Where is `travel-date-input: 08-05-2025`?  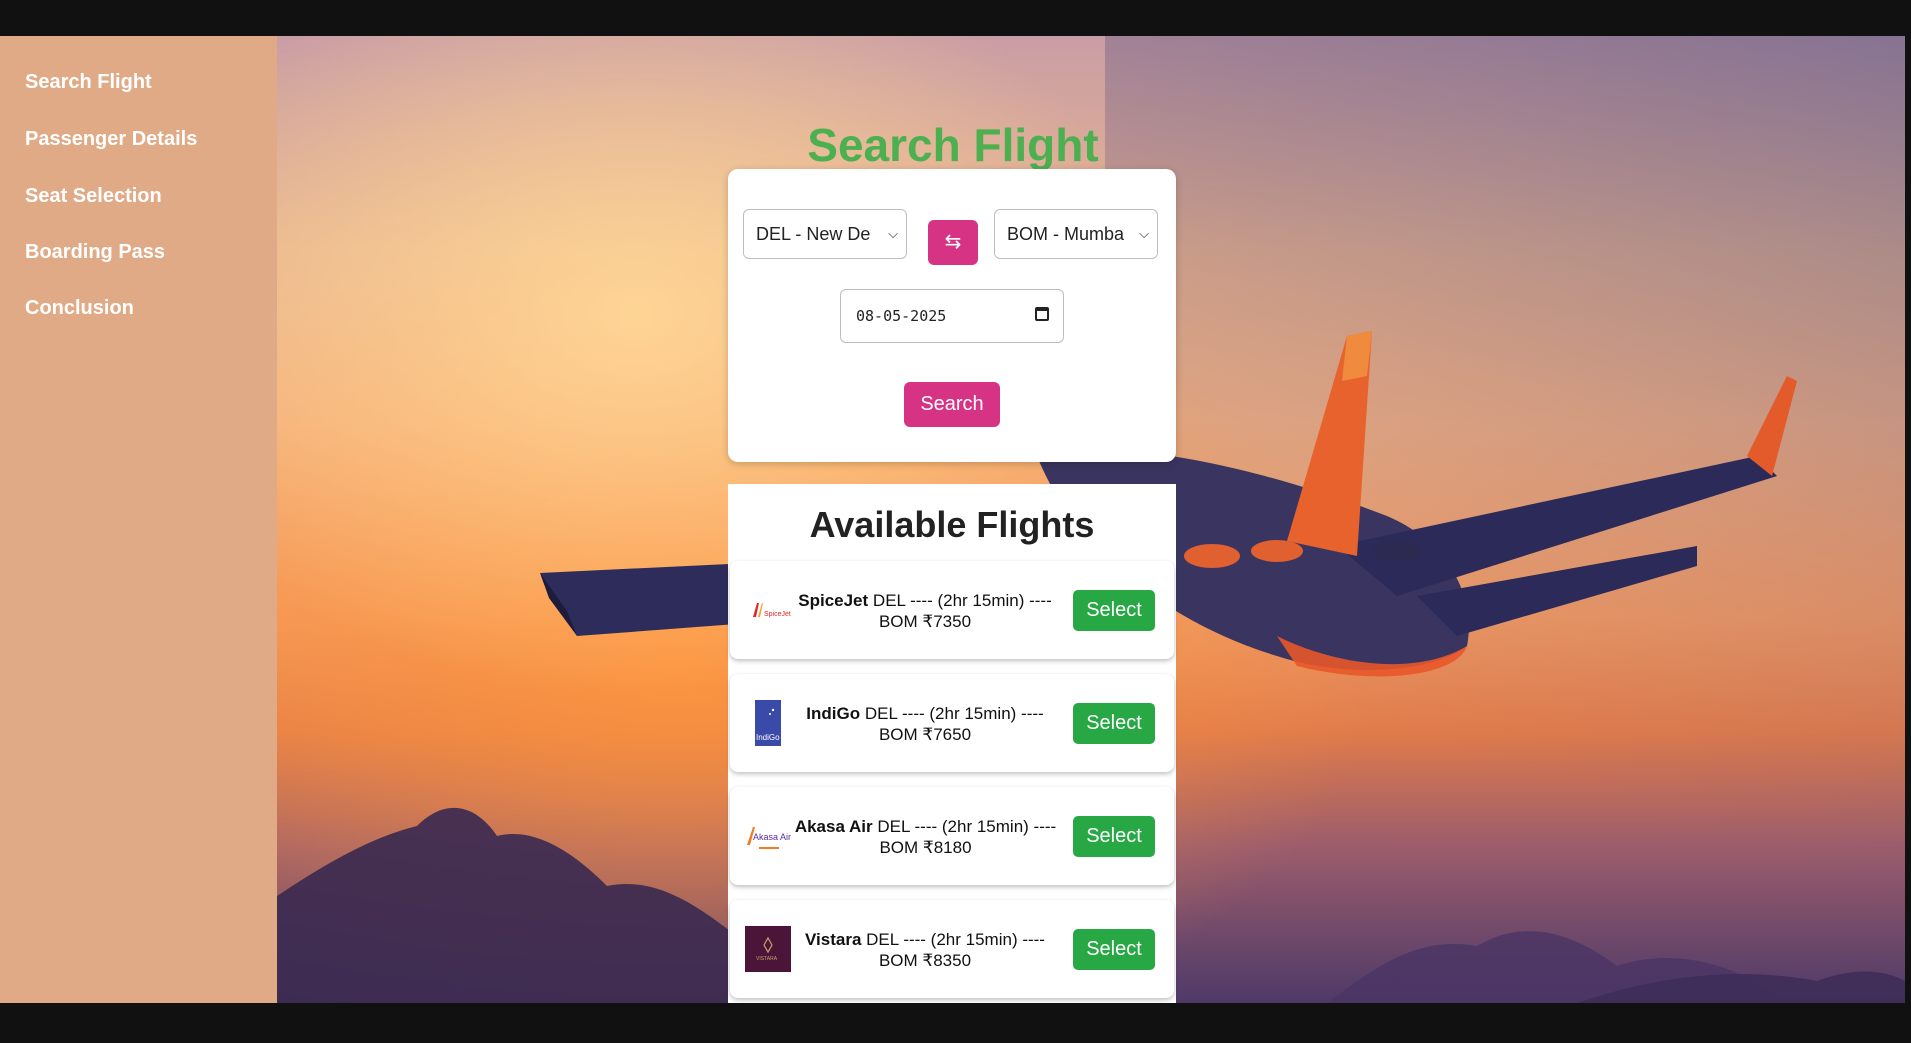
travel-date-input: 08-05-2025 is located at coordinates (952, 316).